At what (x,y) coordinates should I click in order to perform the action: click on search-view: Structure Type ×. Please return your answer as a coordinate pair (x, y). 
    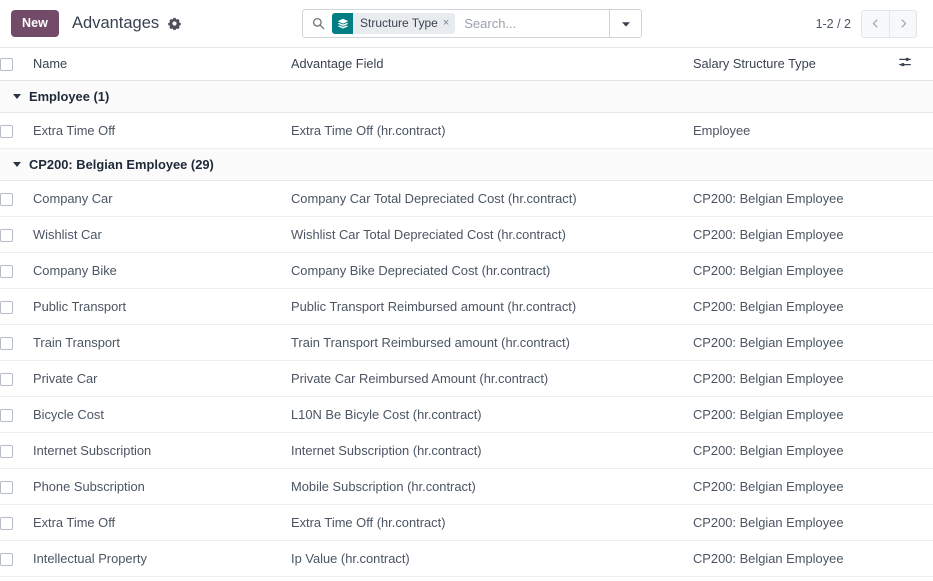
    Looking at the image, I should click on (472, 23).